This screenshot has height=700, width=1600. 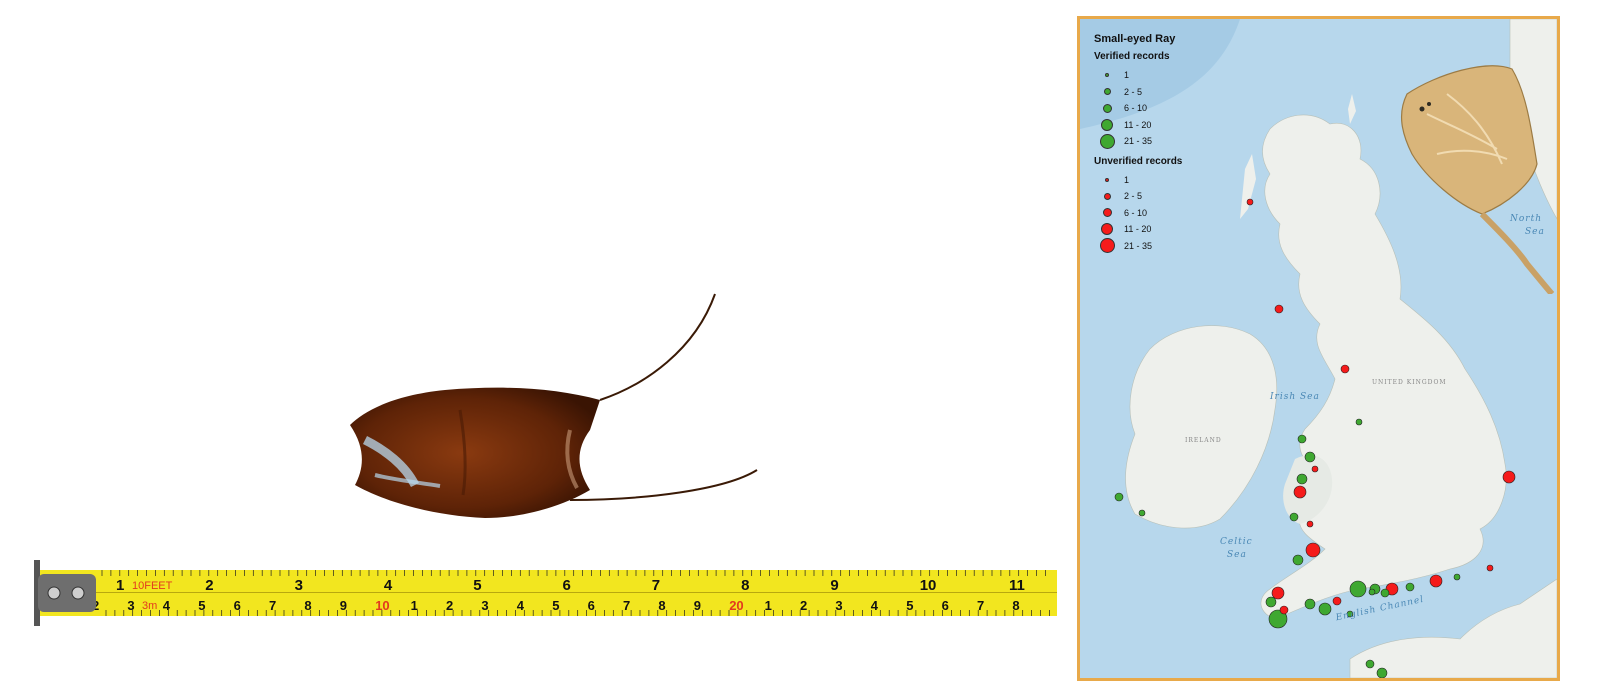 What do you see at coordinates (477, 585) in the screenshot?
I see `tape-top-label: 5` at bounding box center [477, 585].